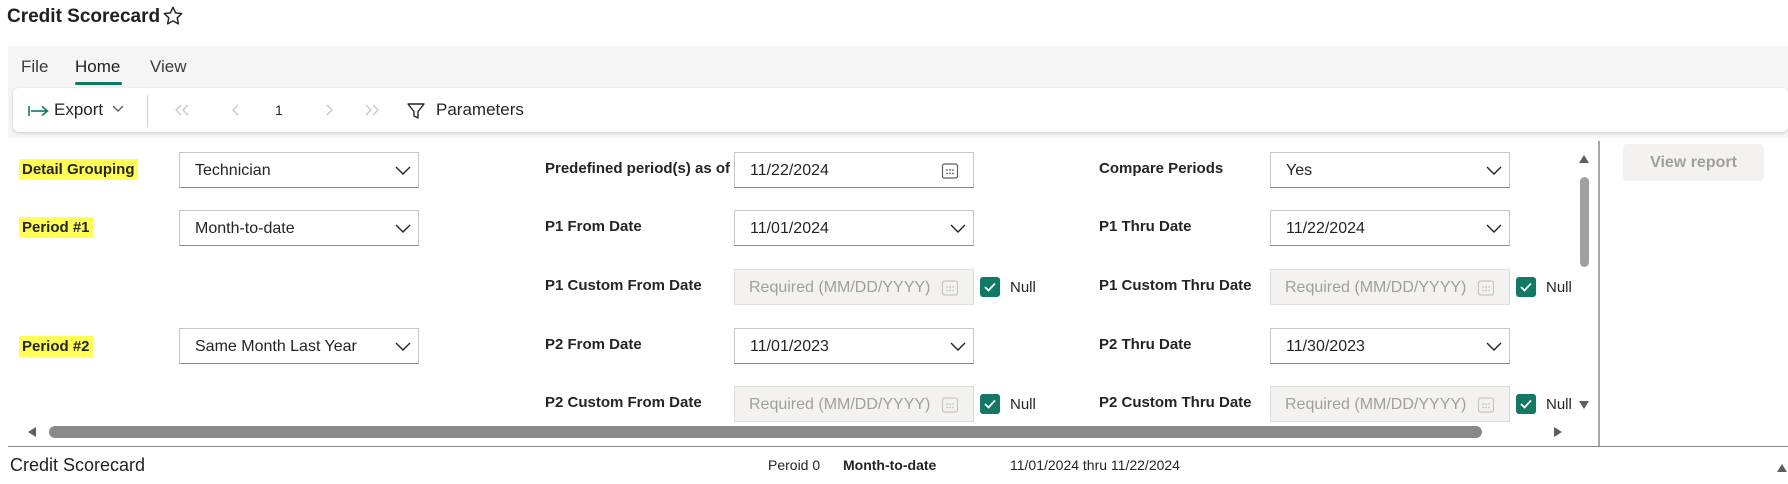 Image resolution: width=1788 pixels, height=484 pixels. Describe the element at coordinates (1558, 432) in the screenshot. I see `scroll-right-icon` at that location.